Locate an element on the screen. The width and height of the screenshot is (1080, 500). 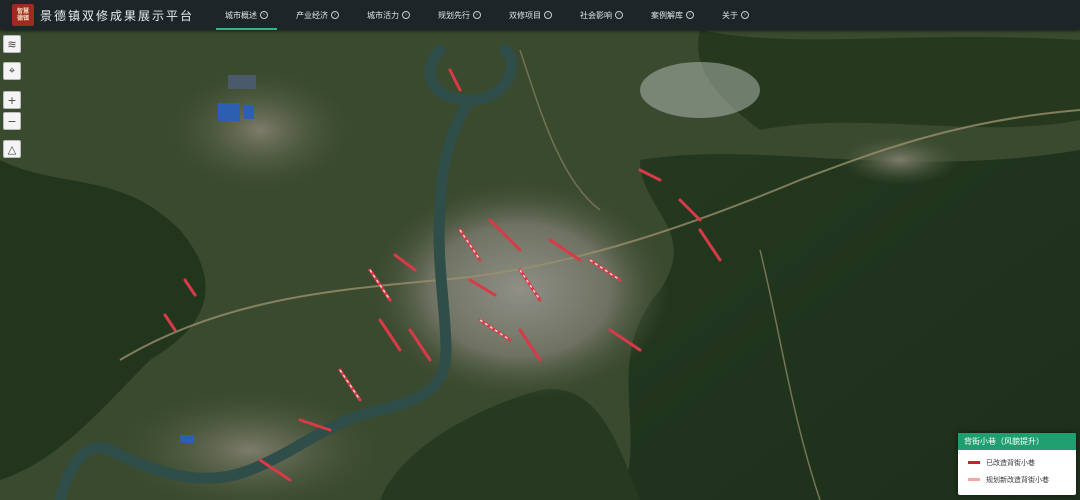
minus-icon: − is located at coordinates (12, 121).